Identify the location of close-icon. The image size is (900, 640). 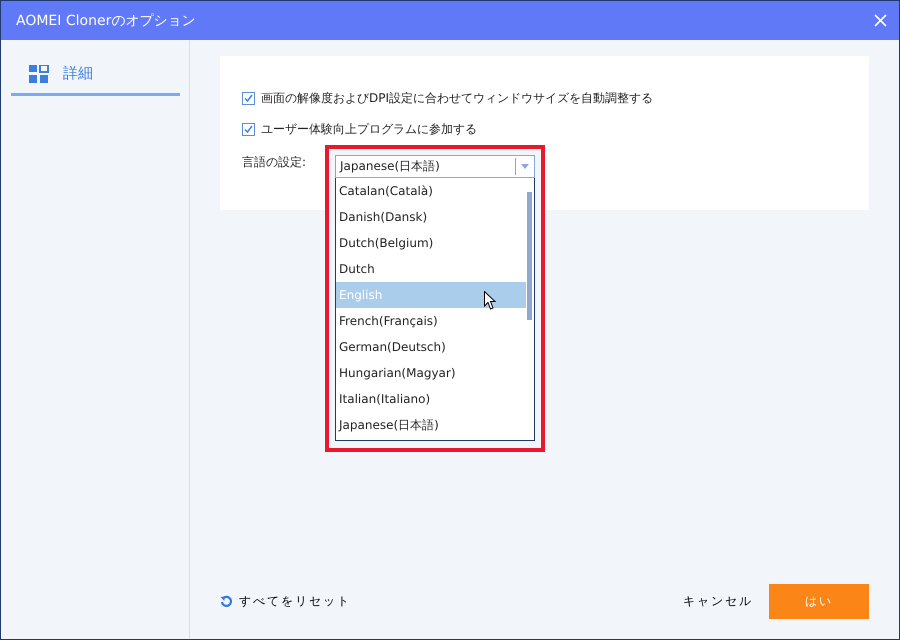
(880, 20).